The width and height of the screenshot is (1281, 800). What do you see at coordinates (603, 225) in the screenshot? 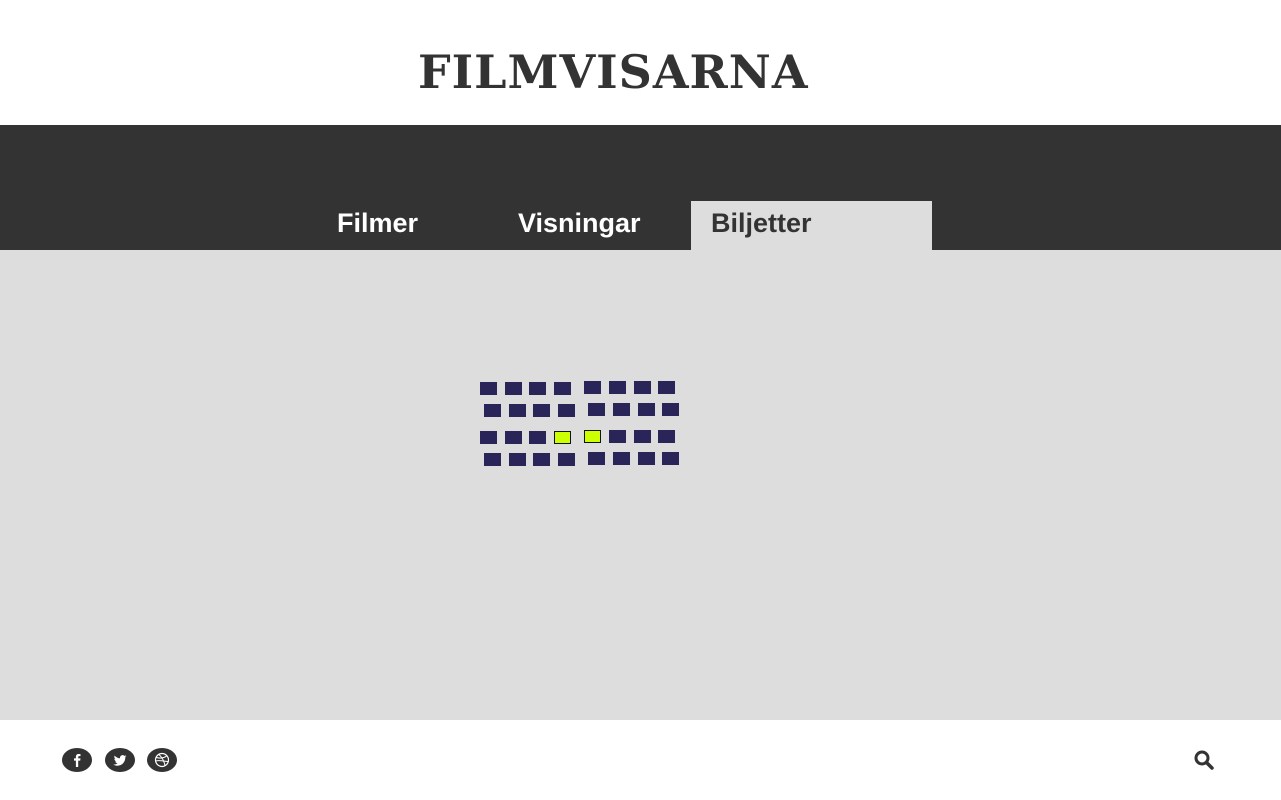
I see `tab-visningar: Visningar` at bounding box center [603, 225].